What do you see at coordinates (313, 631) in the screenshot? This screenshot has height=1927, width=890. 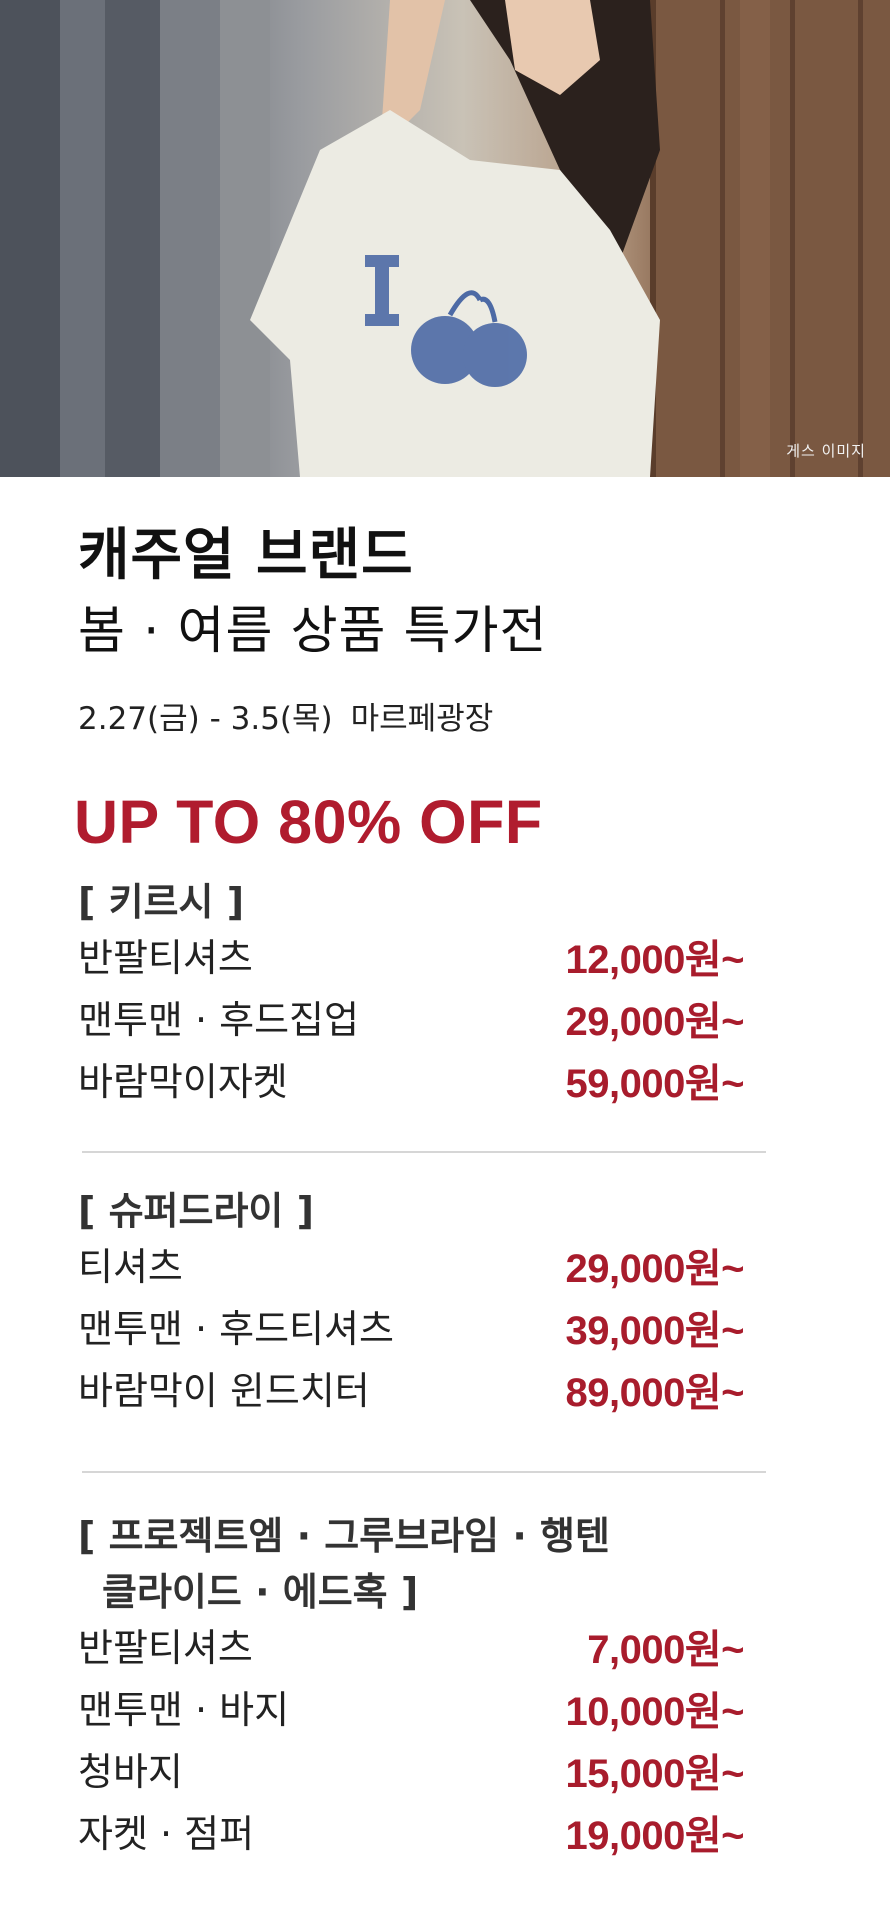 I see `event-subtitle: 봄 · 여름 상품 특가전` at bounding box center [313, 631].